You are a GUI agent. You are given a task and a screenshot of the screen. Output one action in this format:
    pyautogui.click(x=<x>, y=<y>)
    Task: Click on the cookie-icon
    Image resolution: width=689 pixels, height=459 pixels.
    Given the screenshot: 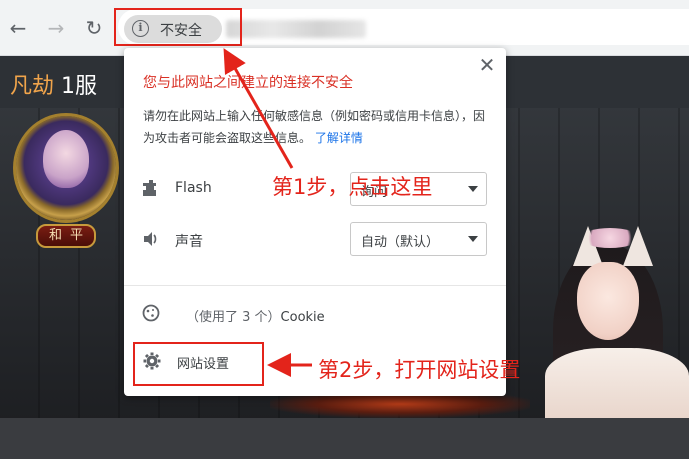 What is the action you would take?
    pyautogui.click(x=151, y=314)
    